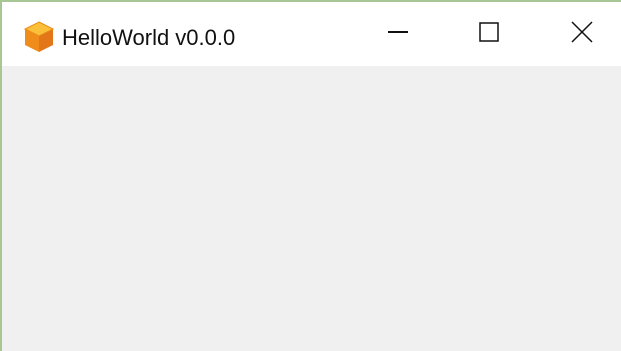 The width and height of the screenshot is (621, 351). I want to click on close-icon, so click(582, 34).